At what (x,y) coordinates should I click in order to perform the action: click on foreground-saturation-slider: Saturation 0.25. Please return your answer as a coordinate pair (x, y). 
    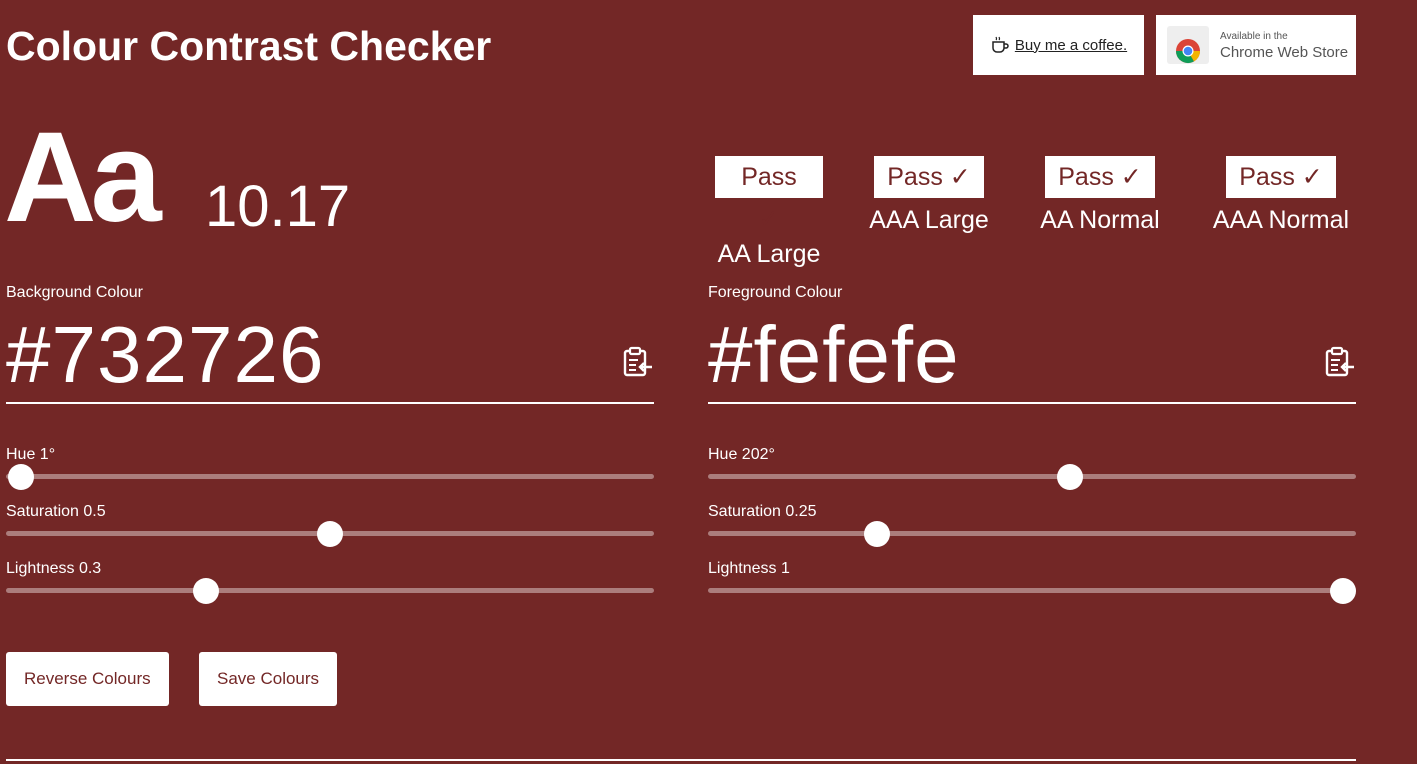
    Looking at the image, I should click on (1032, 531).